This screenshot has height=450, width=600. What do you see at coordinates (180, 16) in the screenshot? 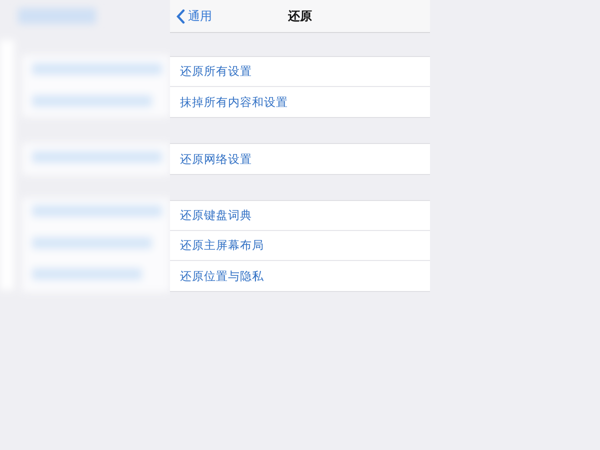
I see `chevron-left-icon` at bounding box center [180, 16].